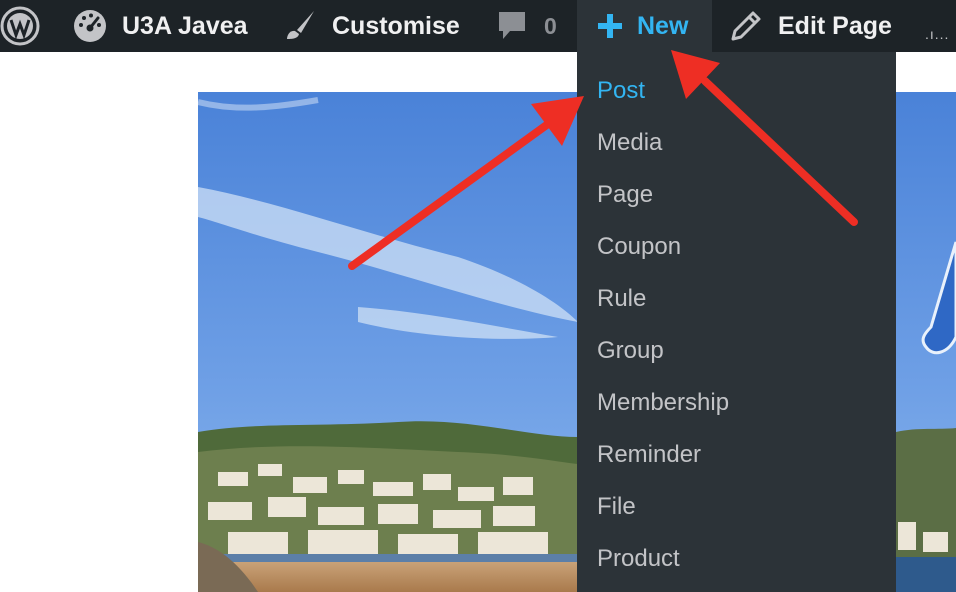 The image size is (956, 592). Describe the element at coordinates (621, 299) in the screenshot. I see `menu-item-rule: Rule` at that location.